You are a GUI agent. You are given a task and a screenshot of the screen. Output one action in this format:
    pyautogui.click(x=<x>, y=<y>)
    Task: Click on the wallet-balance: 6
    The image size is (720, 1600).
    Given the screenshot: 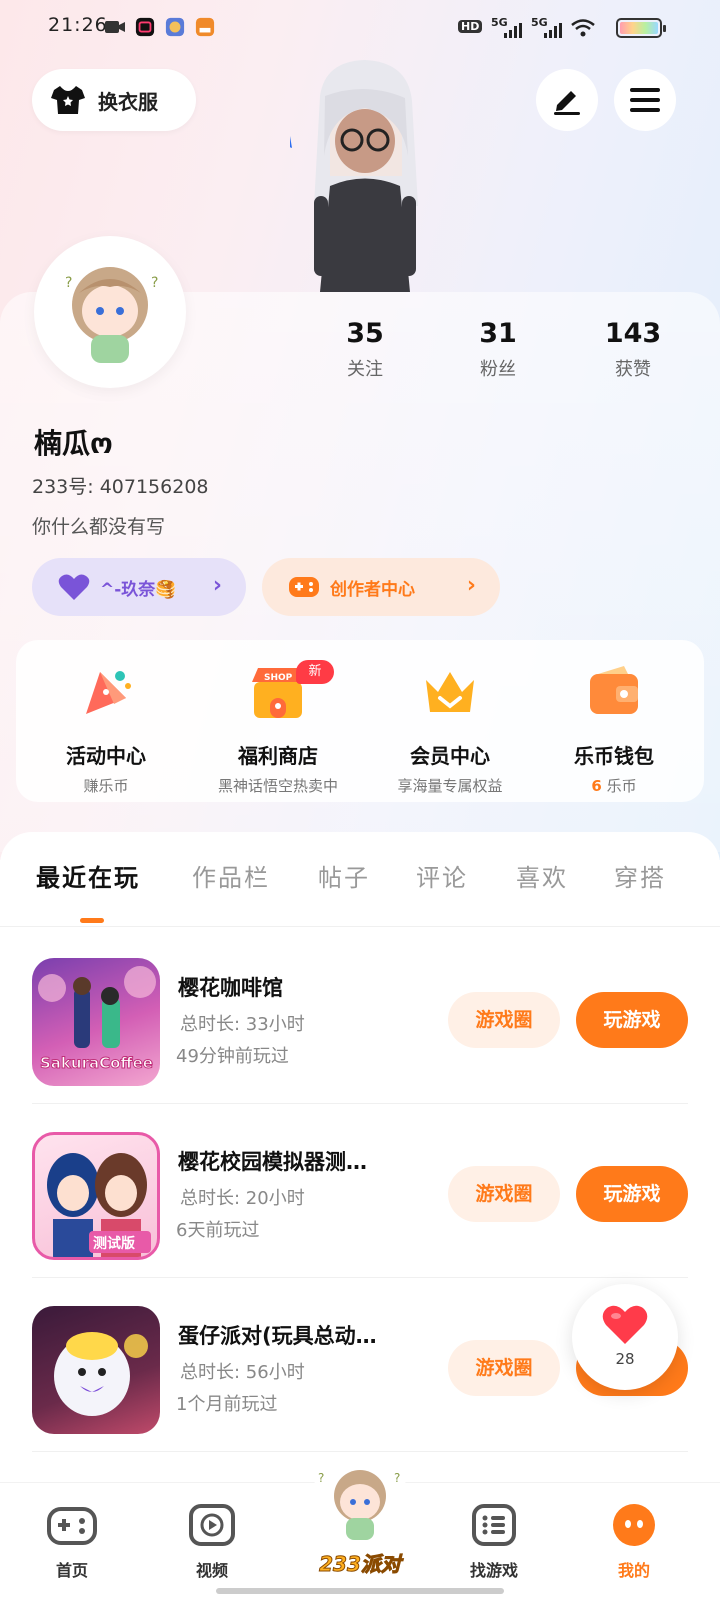 What is the action you would take?
    pyautogui.click(x=596, y=786)
    